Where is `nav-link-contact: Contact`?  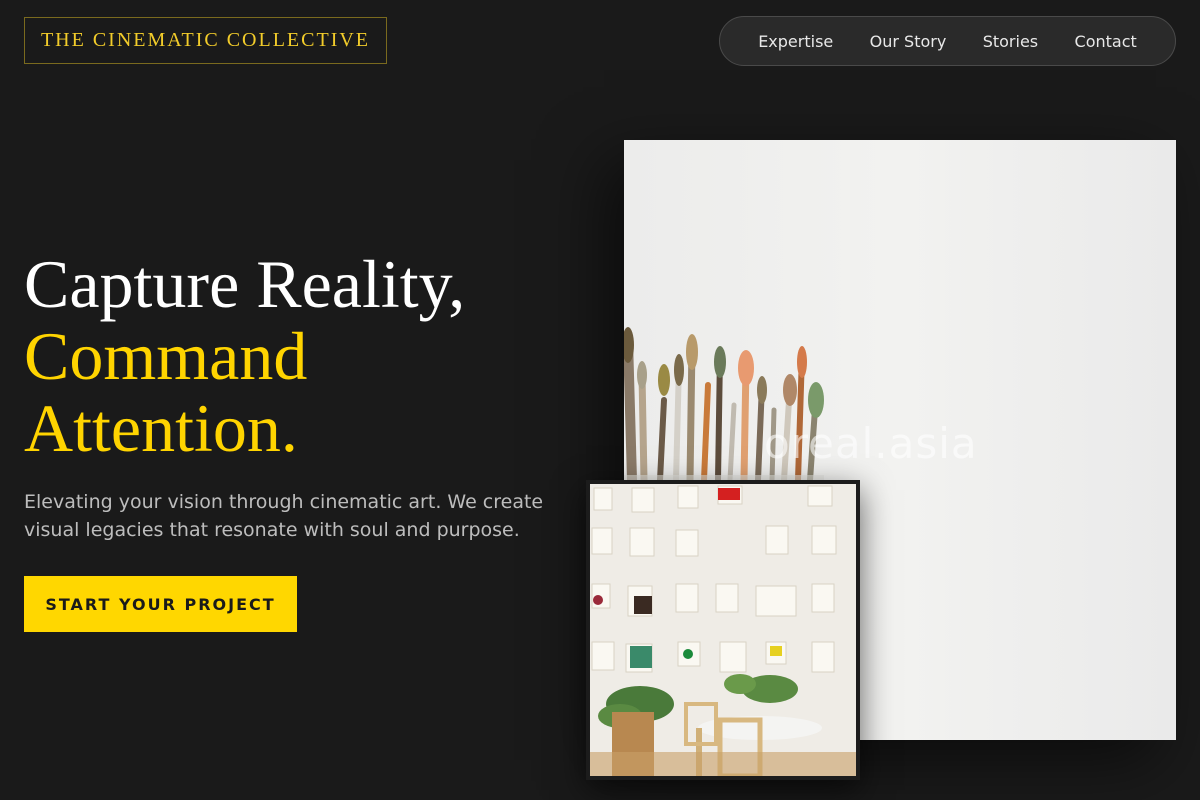
nav-link-contact: Contact is located at coordinates (1106, 41).